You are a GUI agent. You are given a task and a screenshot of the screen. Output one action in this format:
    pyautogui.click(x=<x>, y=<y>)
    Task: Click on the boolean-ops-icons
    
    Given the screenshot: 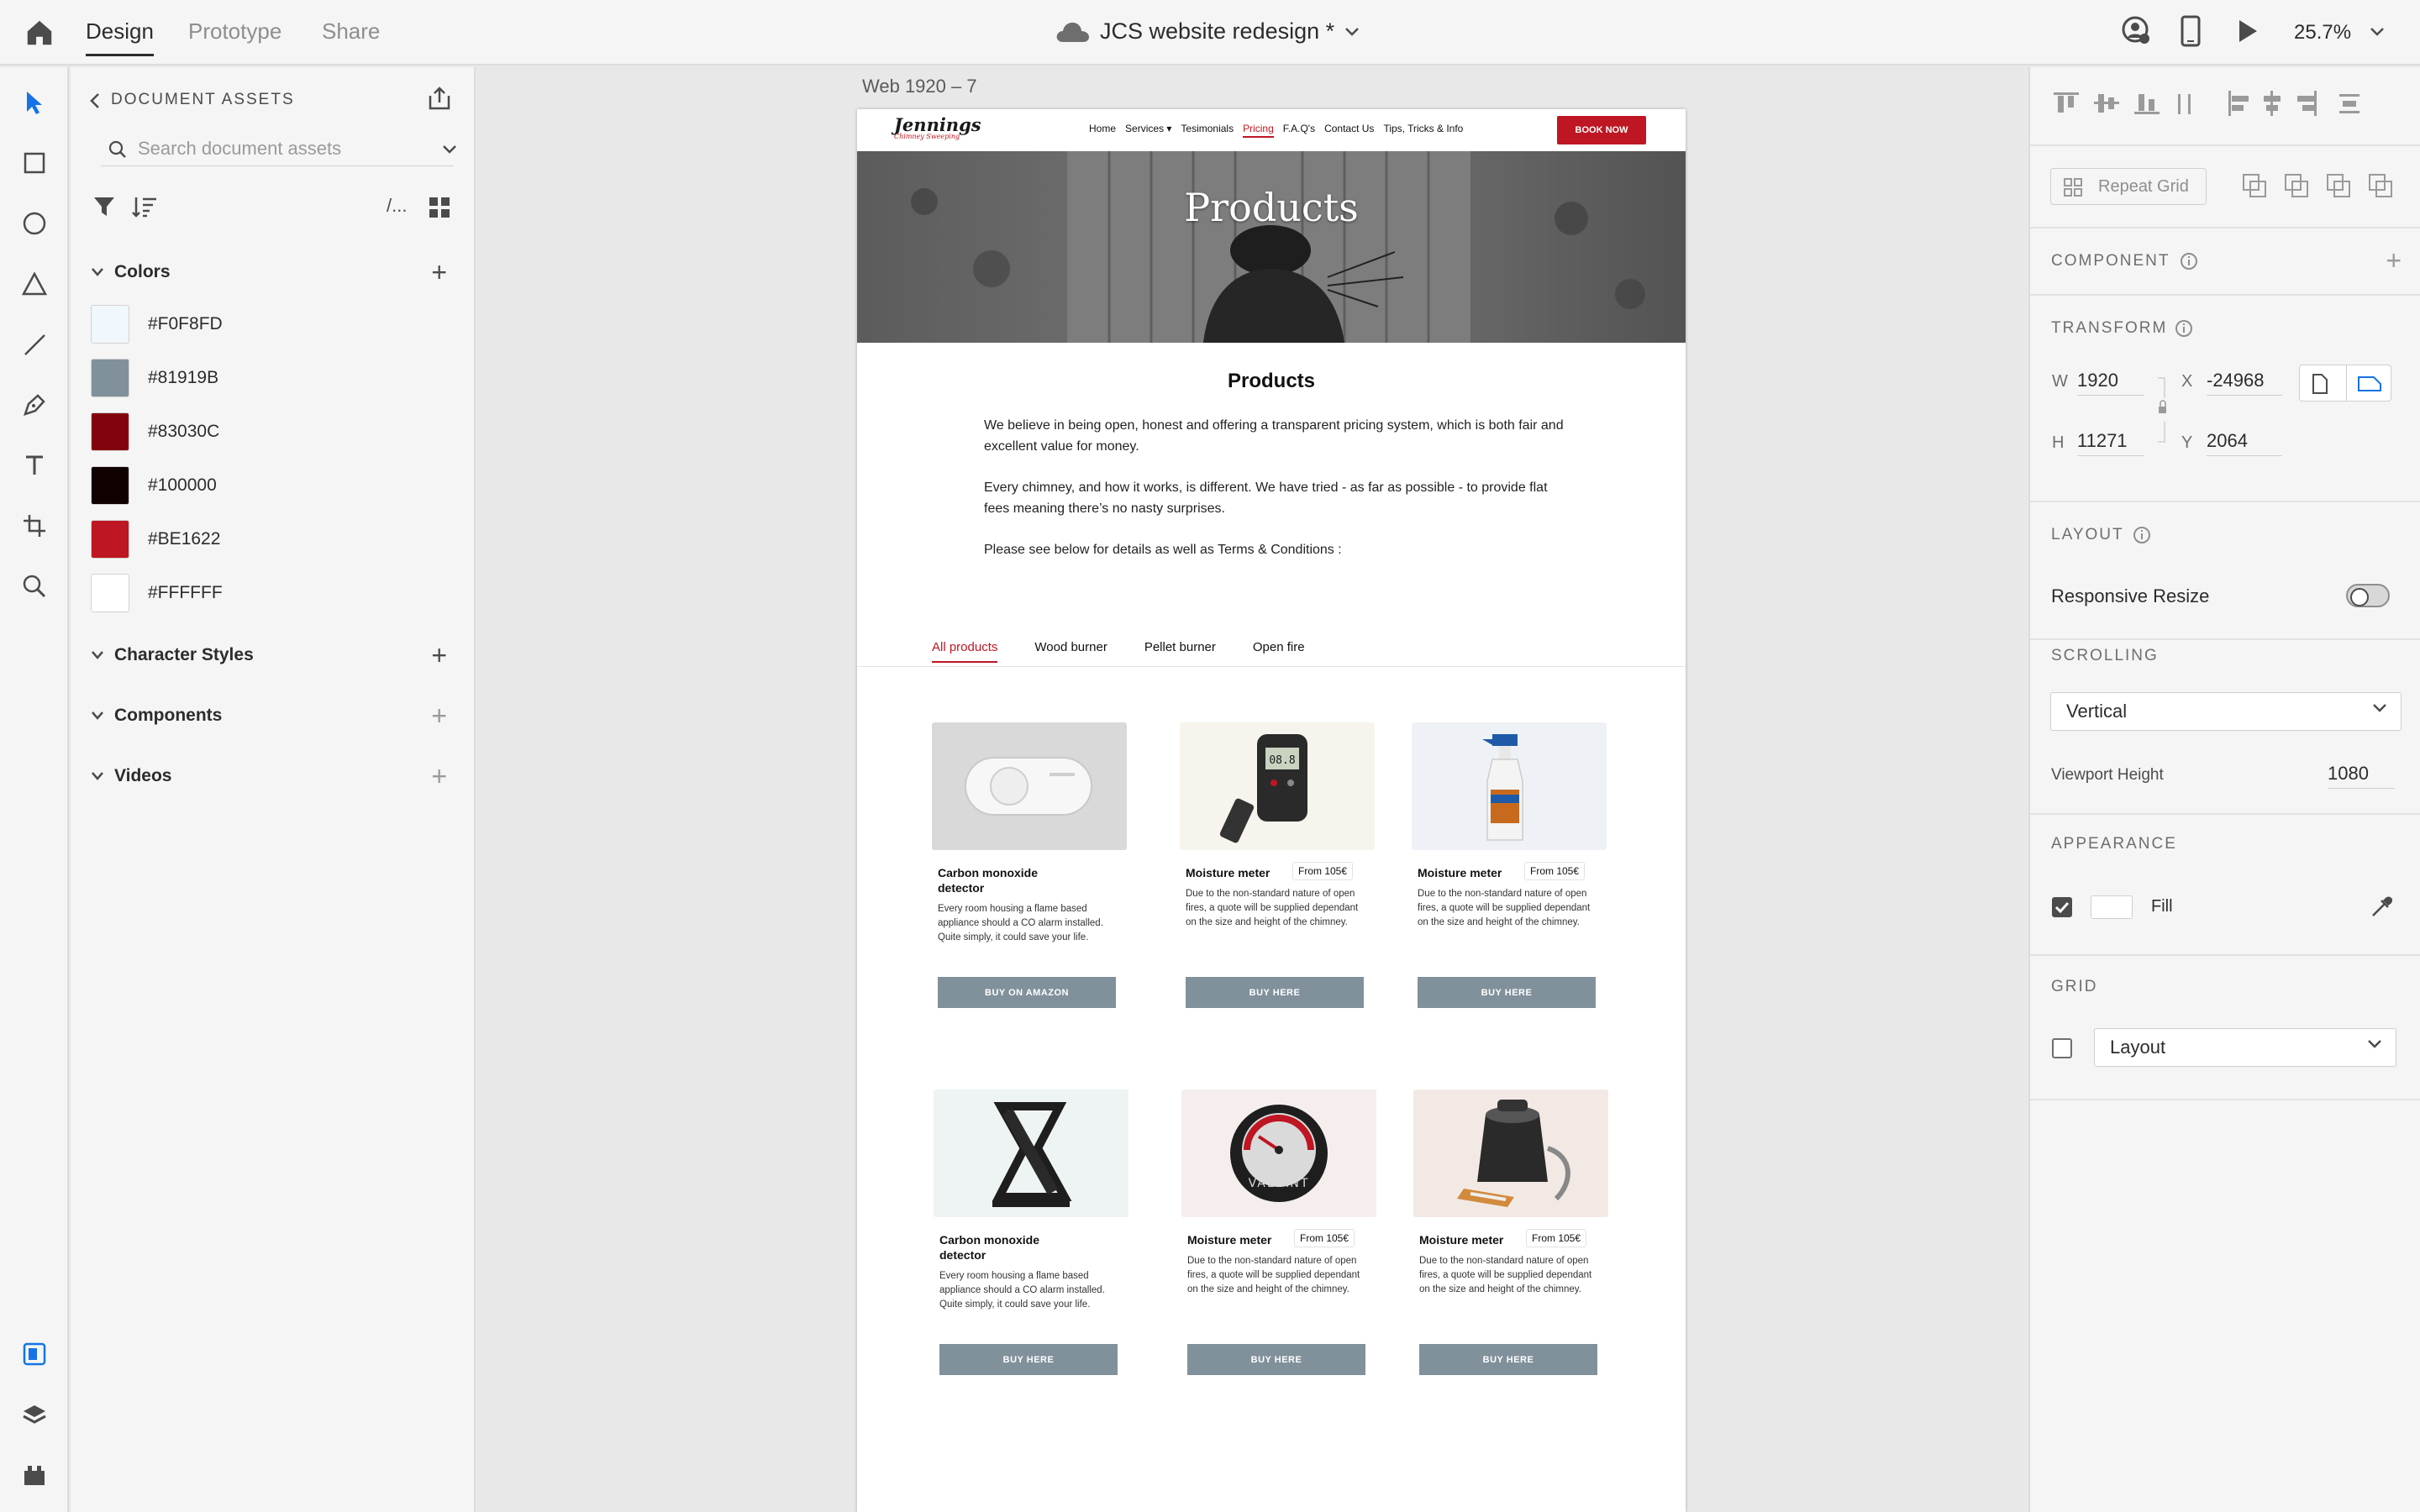 What is the action you would take?
    pyautogui.click(x=2322, y=185)
    